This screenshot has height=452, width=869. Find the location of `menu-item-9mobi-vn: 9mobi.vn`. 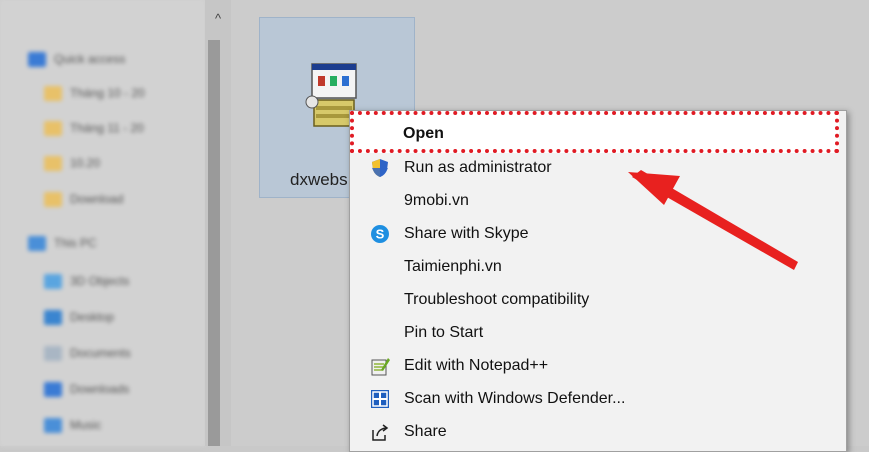

menu-item-9mobi-vn: 9mobi.vn is located at coordinates (598, 200).